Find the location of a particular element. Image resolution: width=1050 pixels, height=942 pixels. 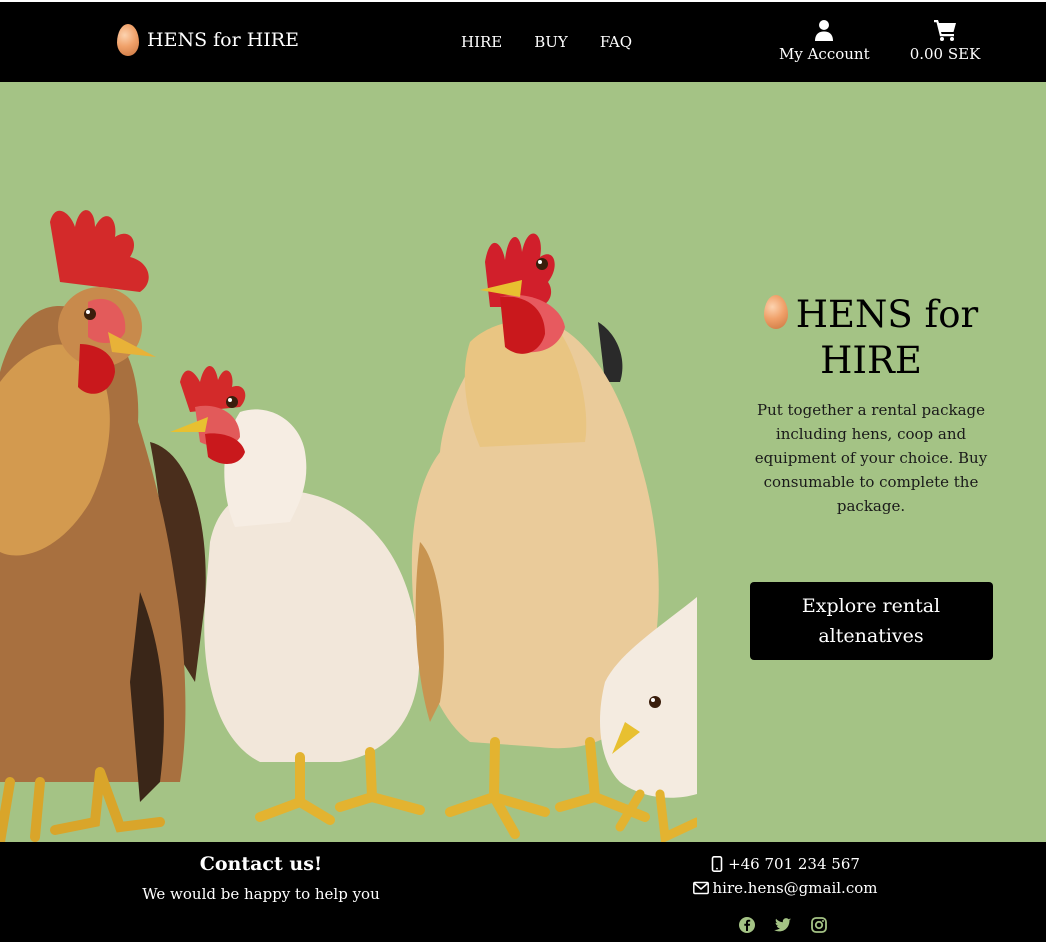

my-account-link: My Account is located at coordinates (824, 41).